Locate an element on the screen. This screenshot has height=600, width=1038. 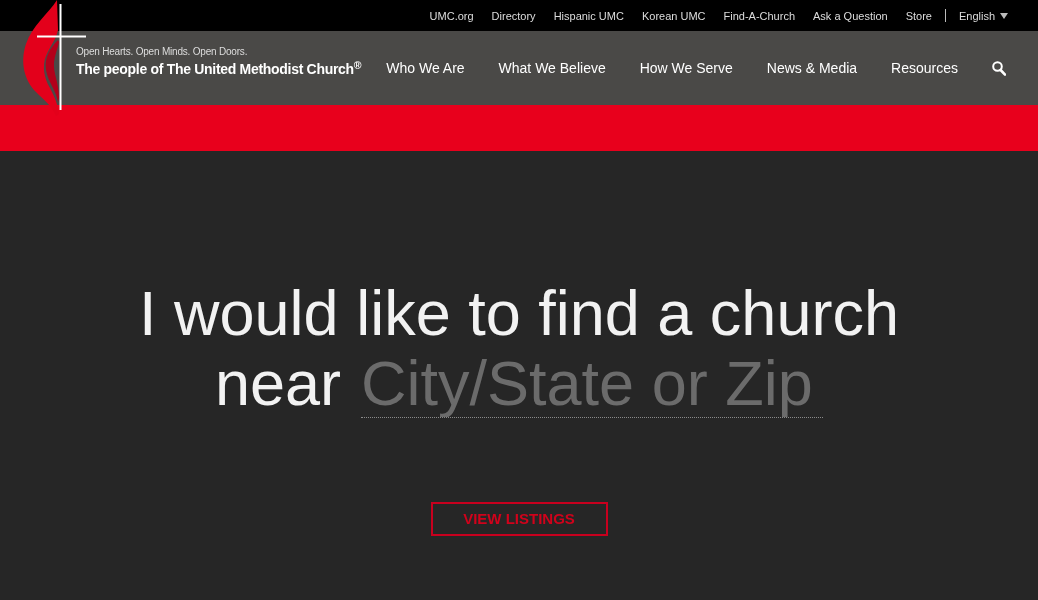
utility-link: UMC.org is located at coordinates (451, 15).